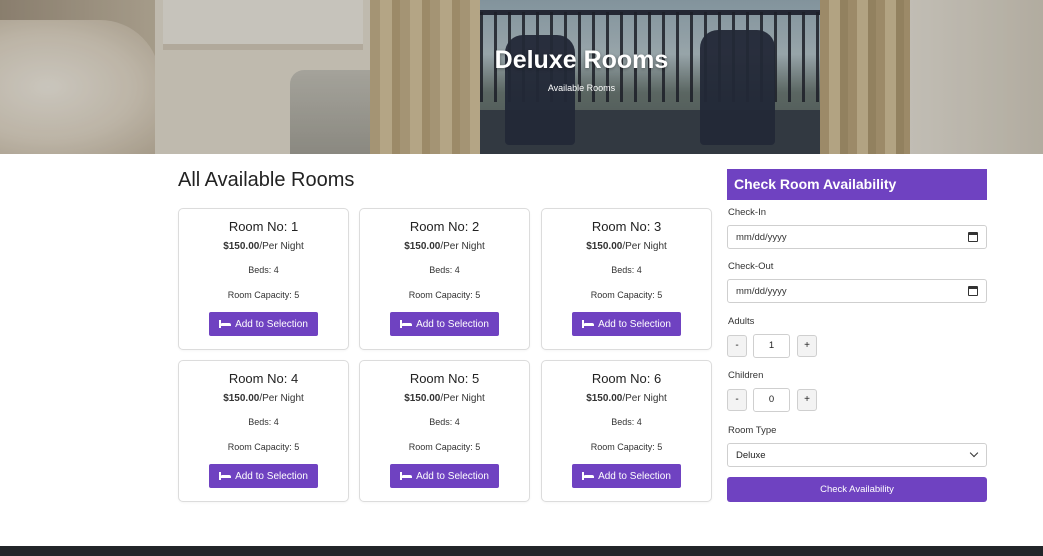  I want to click on footer, so click(521, 551).